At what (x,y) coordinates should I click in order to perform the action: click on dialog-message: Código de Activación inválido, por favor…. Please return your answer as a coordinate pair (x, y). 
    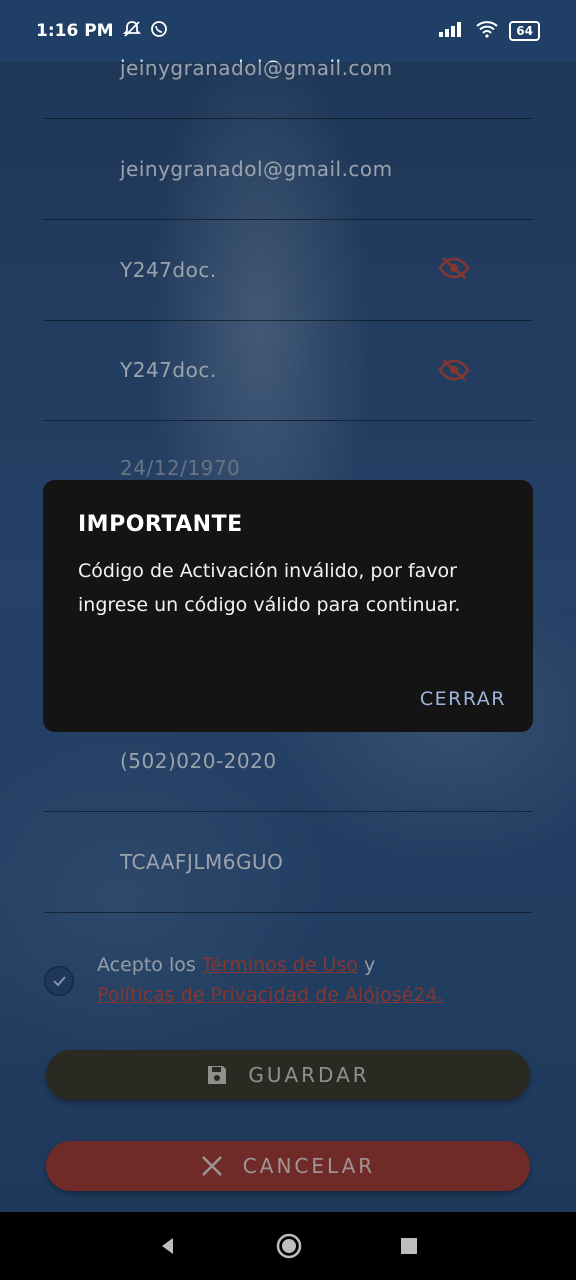
    Looking at the image, I should click on (269, 588).